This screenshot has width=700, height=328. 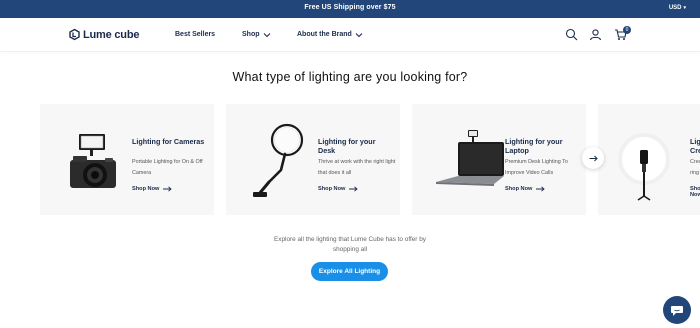 I want to click on chat-icon, so click(x=677, y=310).